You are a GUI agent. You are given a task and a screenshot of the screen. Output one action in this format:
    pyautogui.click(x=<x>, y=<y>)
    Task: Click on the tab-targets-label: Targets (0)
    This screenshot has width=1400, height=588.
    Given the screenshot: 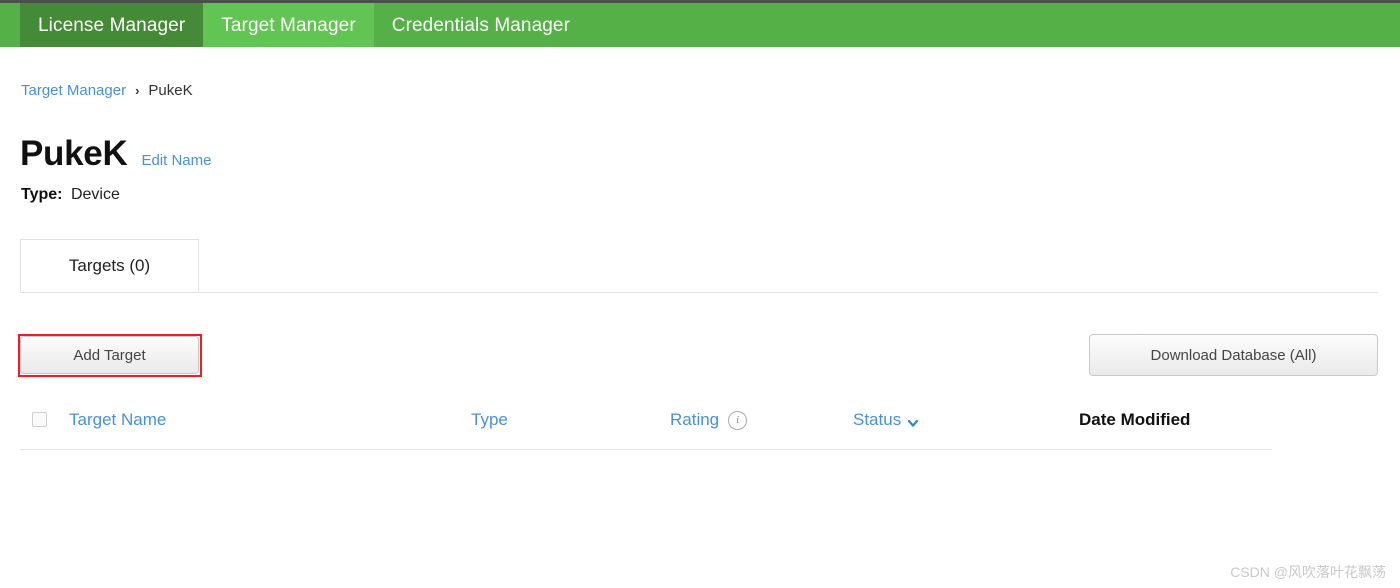 What is the action you would take?
    pyautogui.click(x=109, y=265)
    